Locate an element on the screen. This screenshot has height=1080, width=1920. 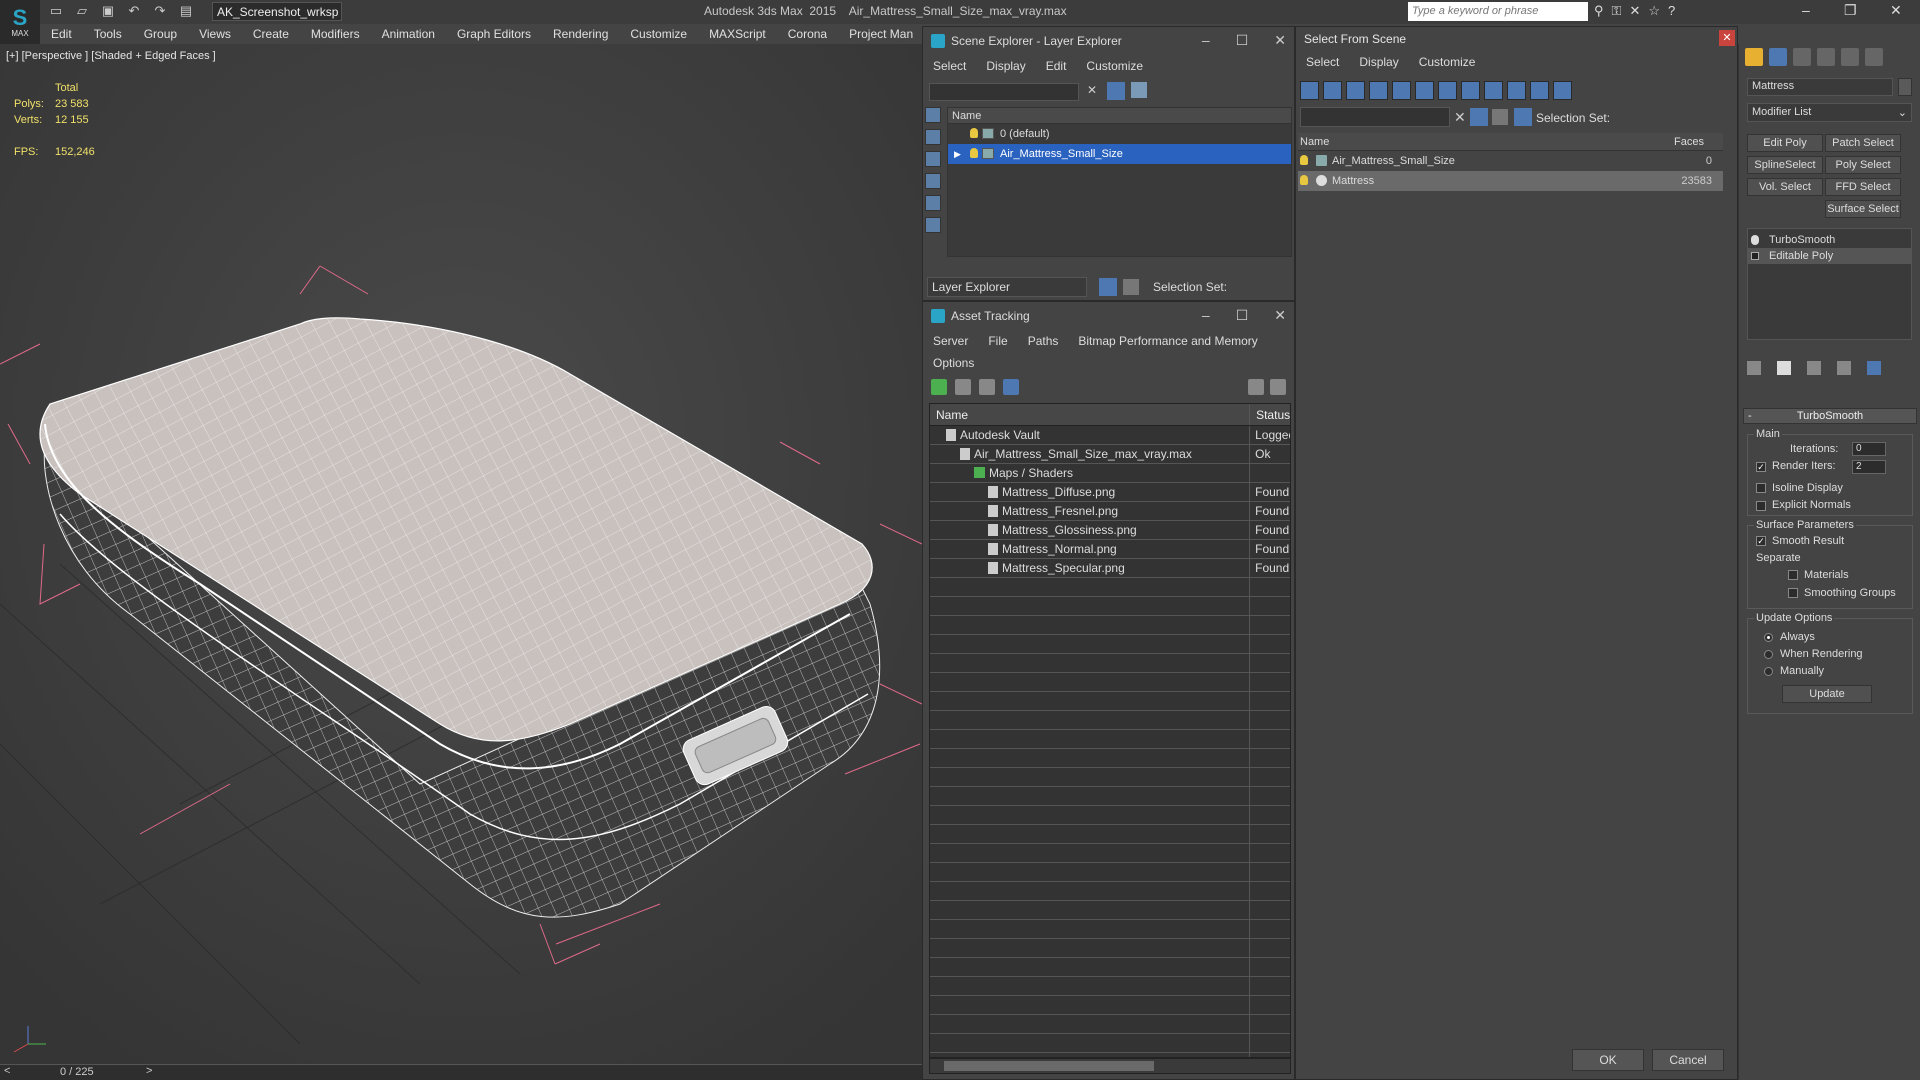
ok-button: OK is located at coordinates (1608, 1060).